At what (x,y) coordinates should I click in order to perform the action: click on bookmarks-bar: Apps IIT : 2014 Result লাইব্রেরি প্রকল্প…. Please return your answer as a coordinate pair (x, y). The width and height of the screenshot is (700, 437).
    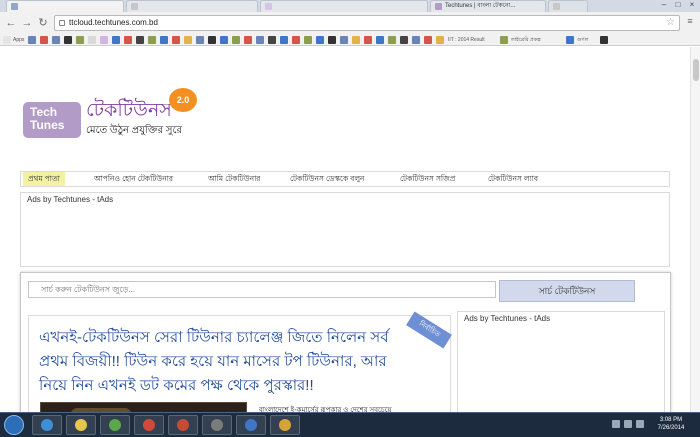
    Looking at the image, I should click on (350, 40).